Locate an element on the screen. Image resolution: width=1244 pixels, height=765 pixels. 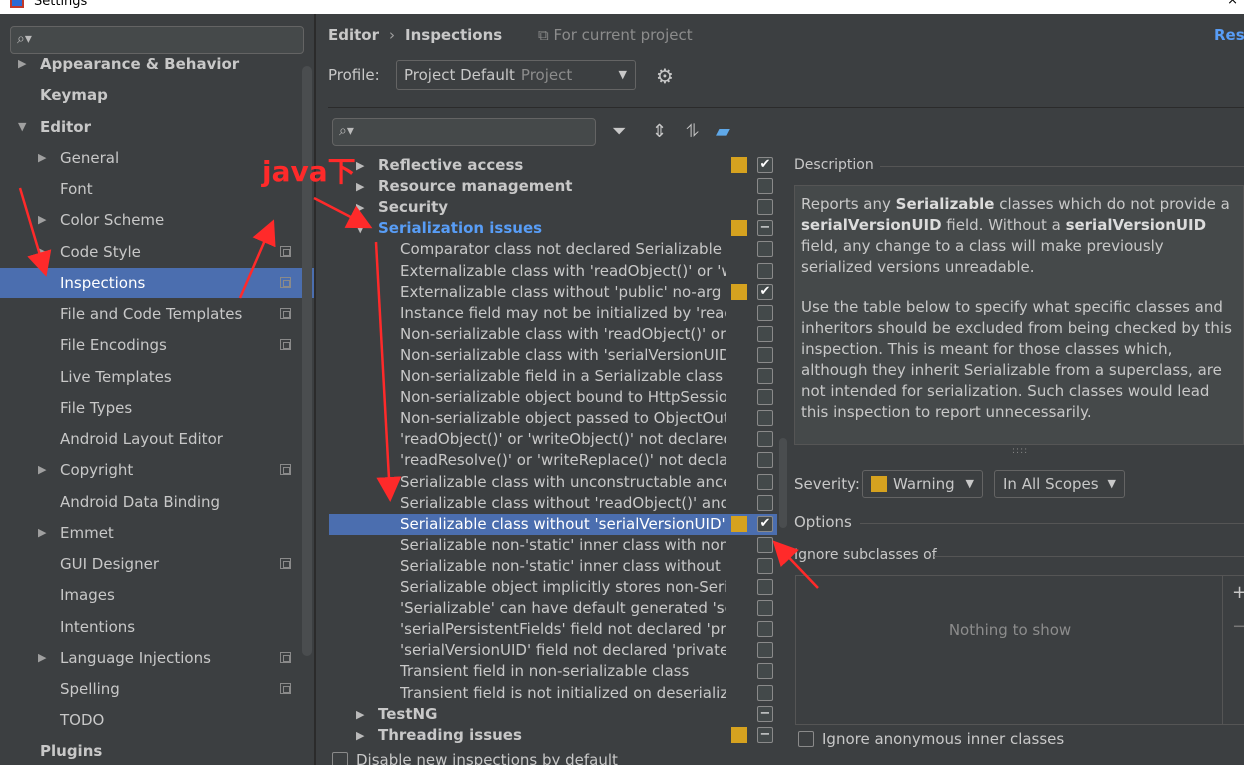
sidebar-item-appearance-behavior: ▶ Appearance & Behavior is located at coordinates (157, 64).